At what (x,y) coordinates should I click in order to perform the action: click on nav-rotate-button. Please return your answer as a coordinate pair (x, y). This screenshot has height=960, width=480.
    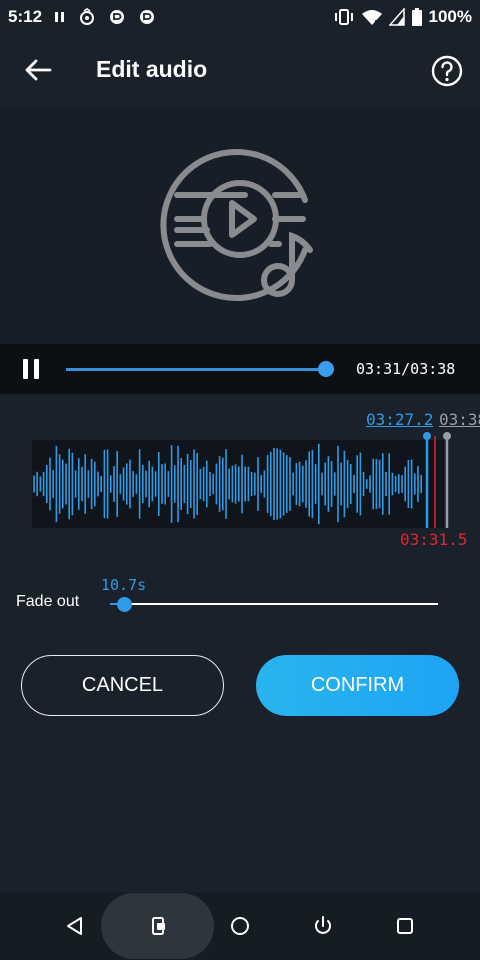
    Looking at the image, I should click on (158, 926).